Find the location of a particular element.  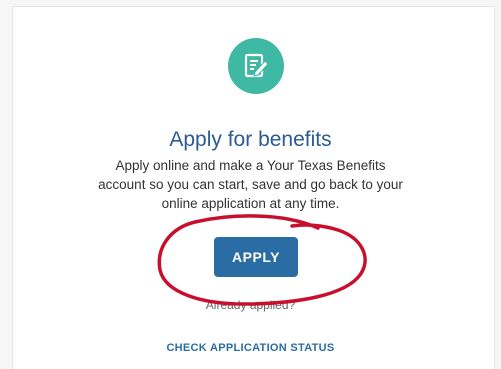

already-applied-text: Already applied? is located at coordinates (250, 305).